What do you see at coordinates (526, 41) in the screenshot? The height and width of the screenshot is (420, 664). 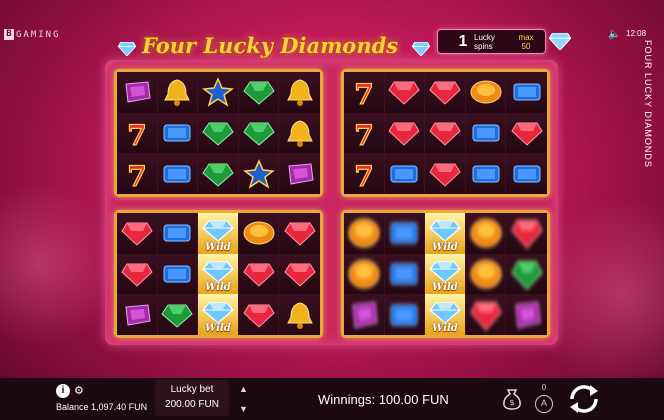 I see `lucky-spins-max: max 50` at bounding box center [526, 41].